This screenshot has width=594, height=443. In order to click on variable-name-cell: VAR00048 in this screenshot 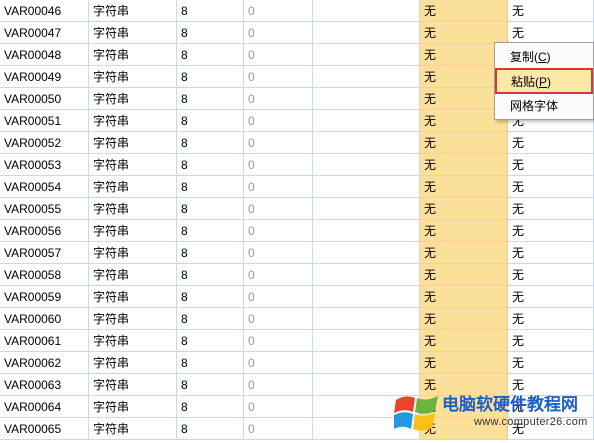, I will do `click(44, 55)`.